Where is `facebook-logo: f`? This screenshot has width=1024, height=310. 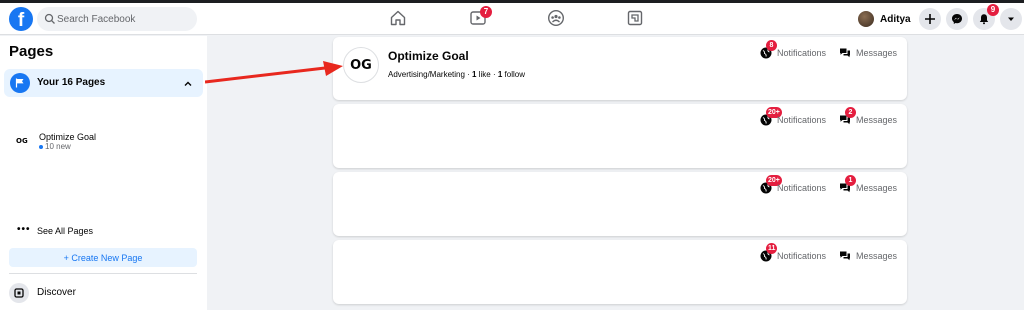 facebook-logo: f is located at coordinates (21, 19).